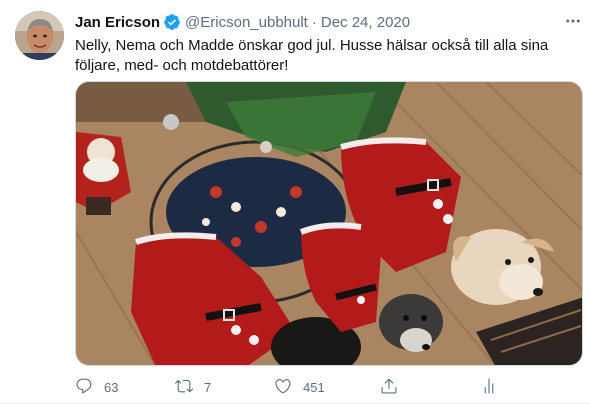 Image resolution: width=590 pixels, height=404 pixels. I want to click on analytics-icon, so click(489, 387).